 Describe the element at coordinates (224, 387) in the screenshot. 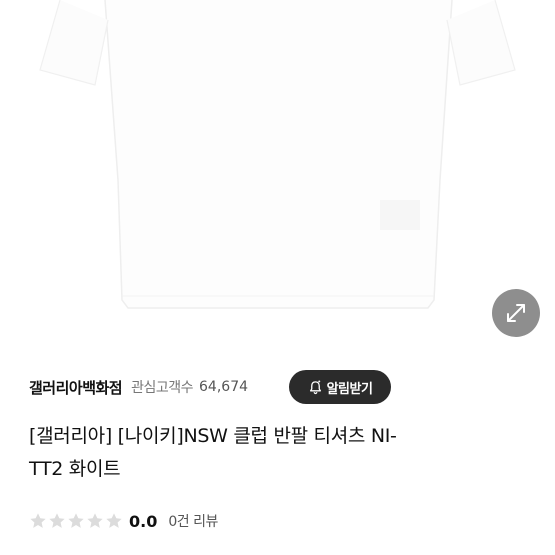

I see `favorite-count: 64,674` at that location.